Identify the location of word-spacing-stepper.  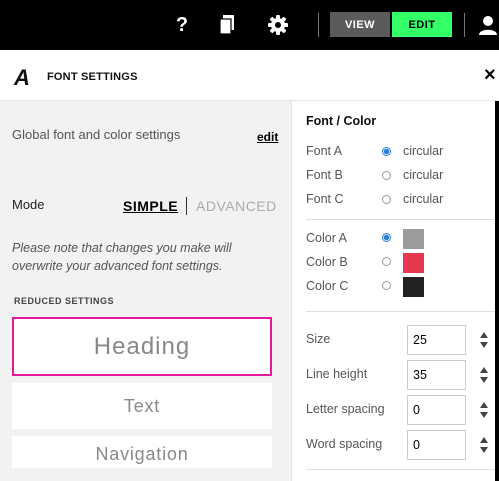
(485, 446).